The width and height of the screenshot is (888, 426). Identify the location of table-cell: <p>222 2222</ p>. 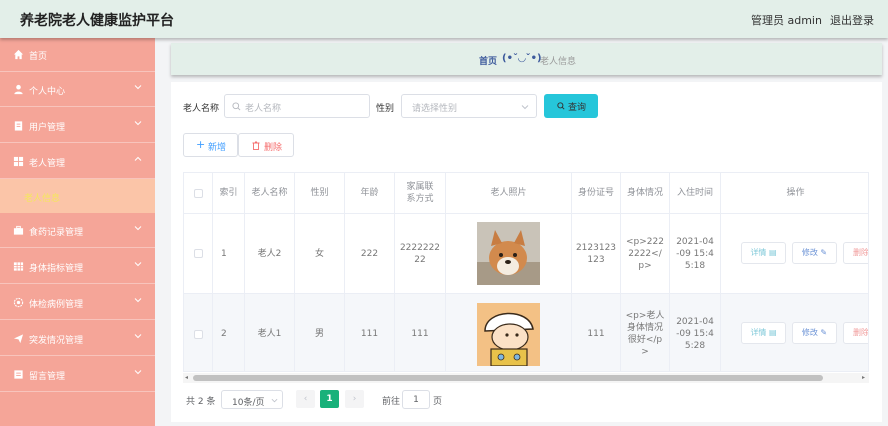
(645, 254).